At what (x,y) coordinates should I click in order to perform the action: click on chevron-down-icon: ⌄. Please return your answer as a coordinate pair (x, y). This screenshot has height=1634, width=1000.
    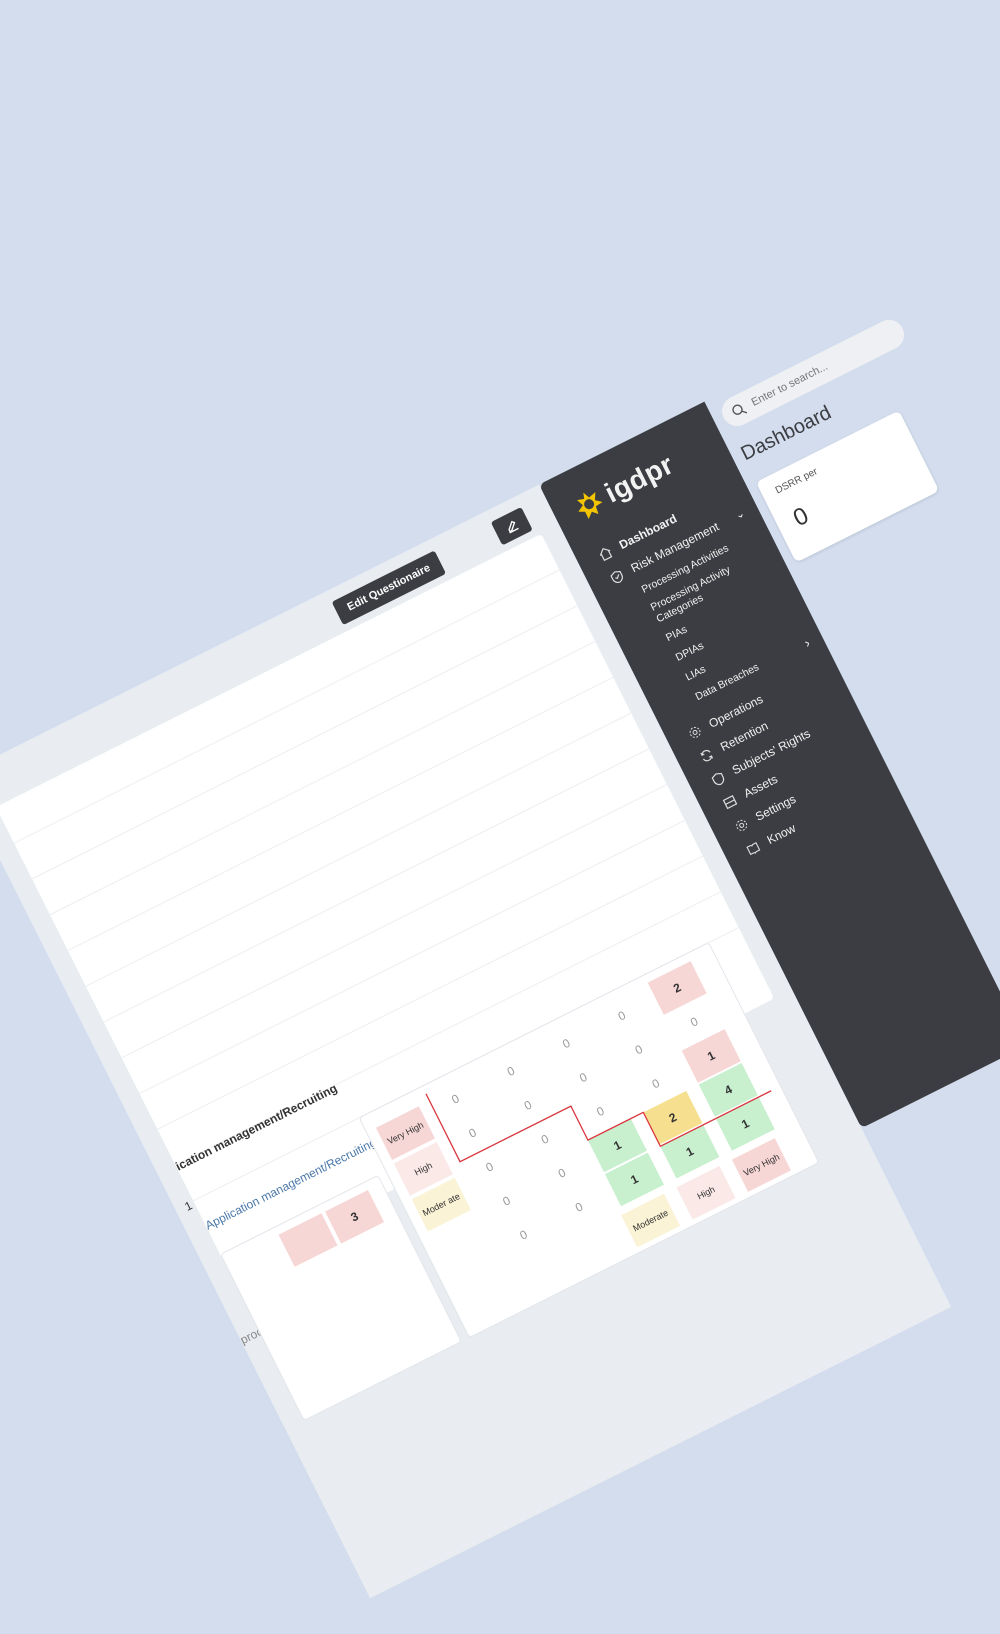
    Looking at the image, I should click on (740, 514).